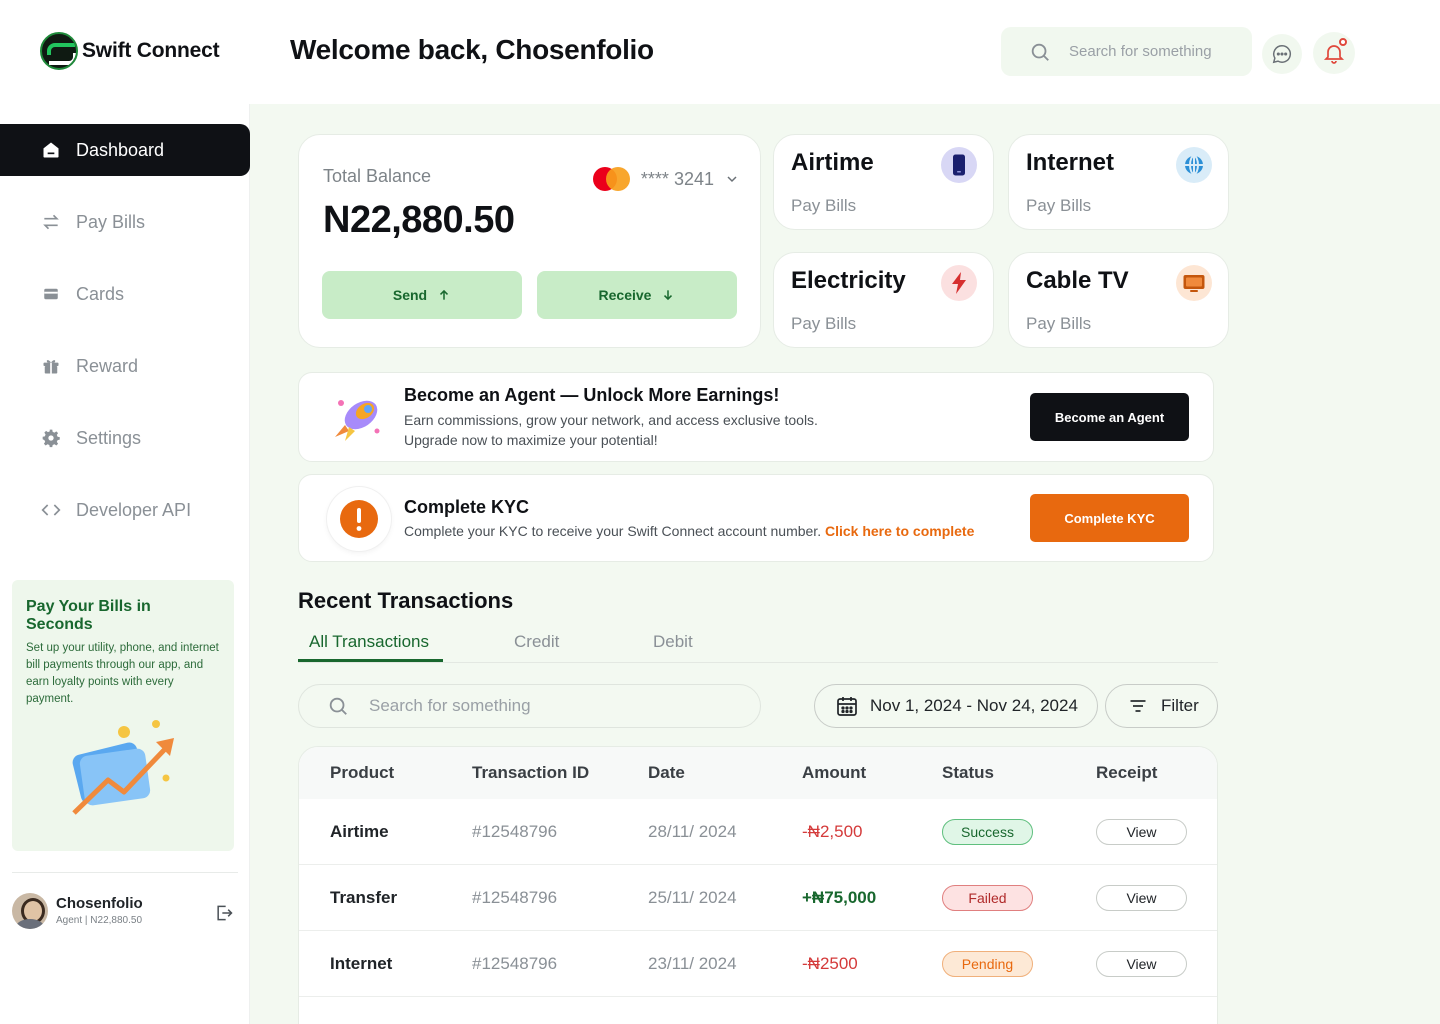 The height and width of the screenshot is (1024, 1440). Describe the element at coordinates (51, 510) in the screenshot. I see `code-icon` at that location.